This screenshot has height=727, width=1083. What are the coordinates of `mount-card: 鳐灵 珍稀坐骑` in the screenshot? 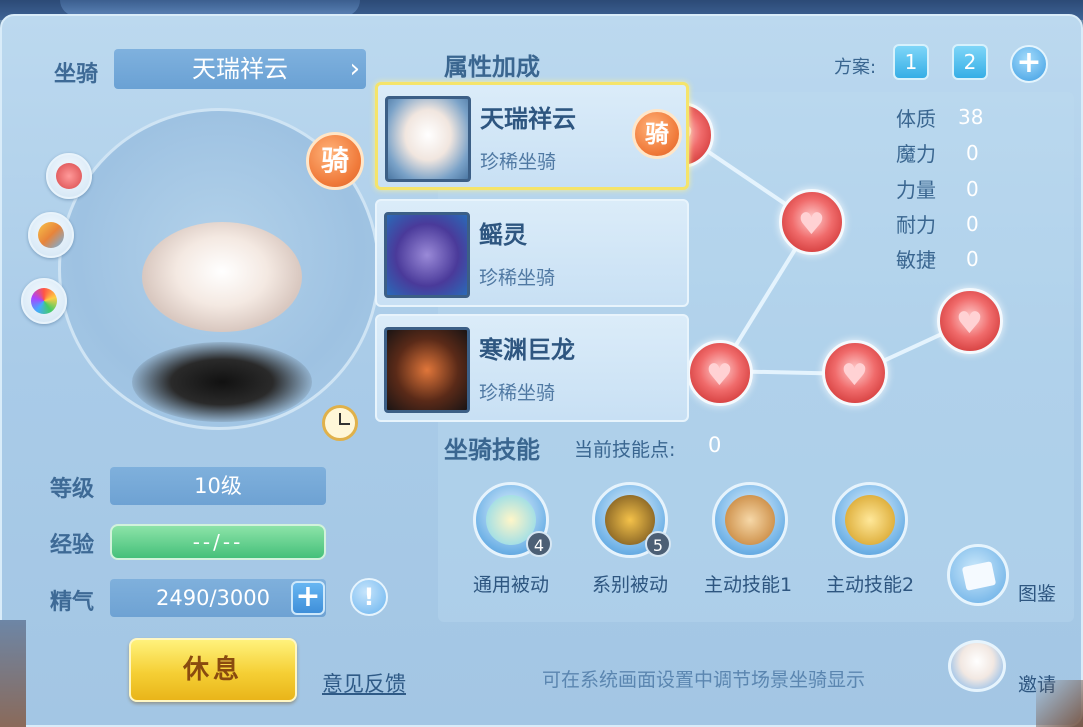 It's located at (532, 253).